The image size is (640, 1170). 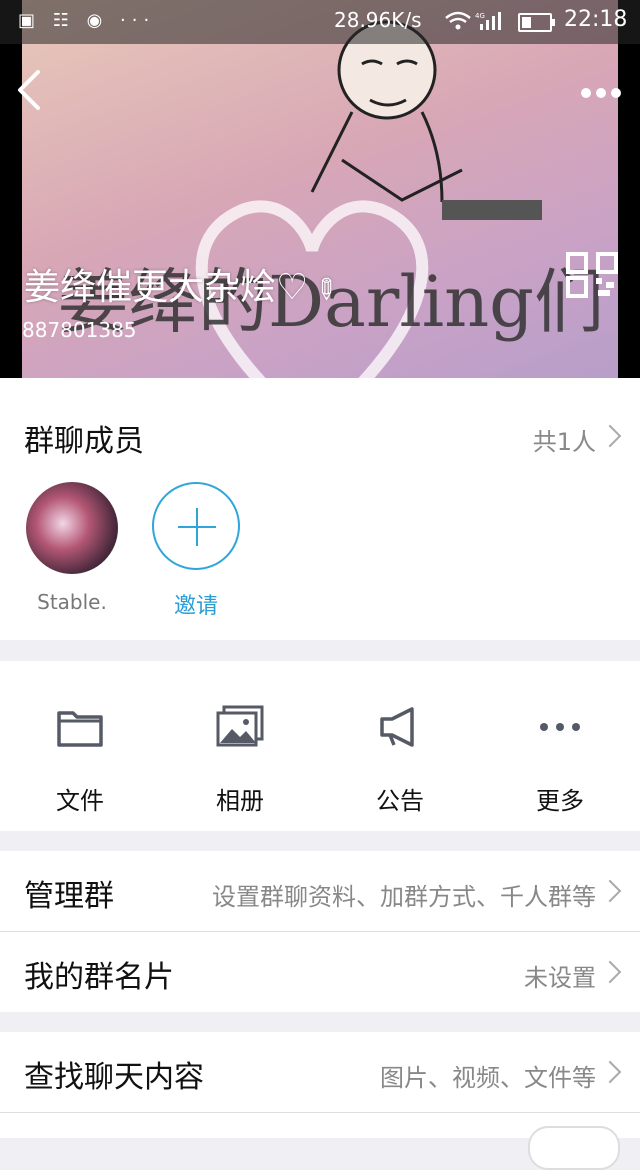 What do you see at coordinates (80, 801) in the screenshot?
I see `tool-label: 文件` at bounding box center [80, 801].